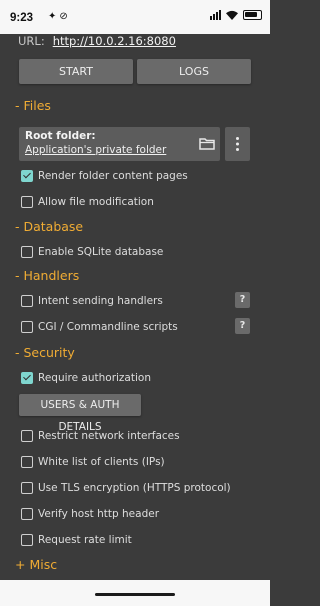  I want to click on option-restrict-network-interfaces: Restrict network interfaces, so click(100, 436).